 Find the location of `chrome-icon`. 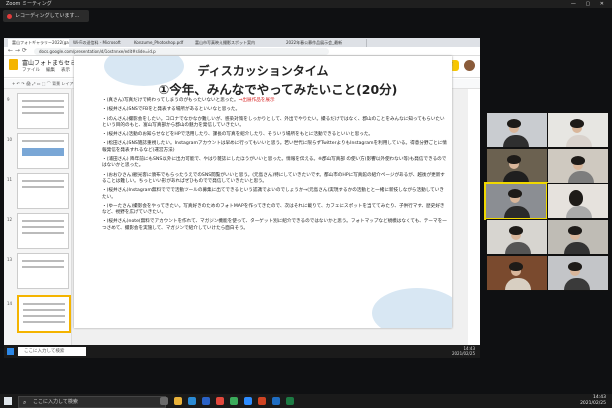

chrome-icon is located at coordinates (234, 401).